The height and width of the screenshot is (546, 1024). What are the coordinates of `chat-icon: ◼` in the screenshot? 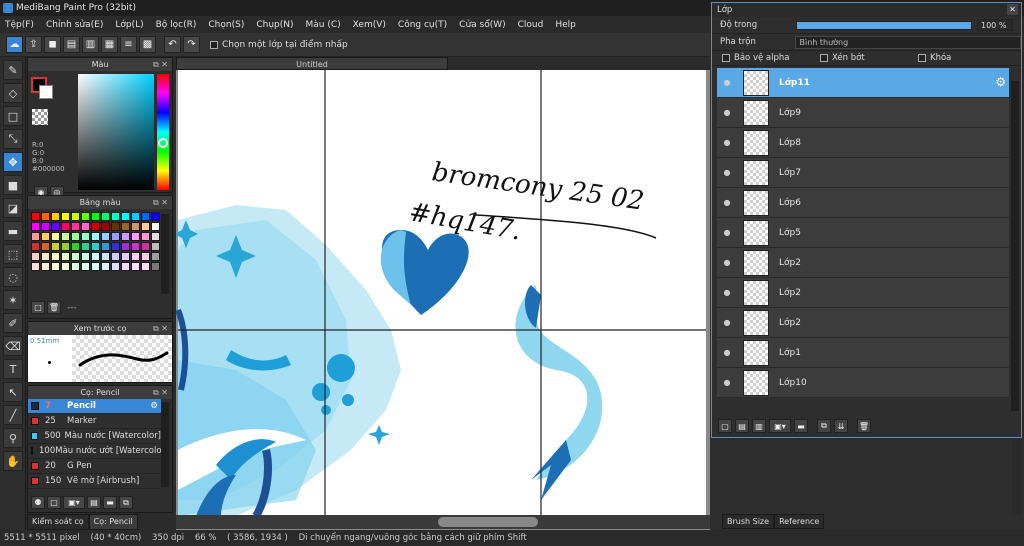 It's located at (52, 44).